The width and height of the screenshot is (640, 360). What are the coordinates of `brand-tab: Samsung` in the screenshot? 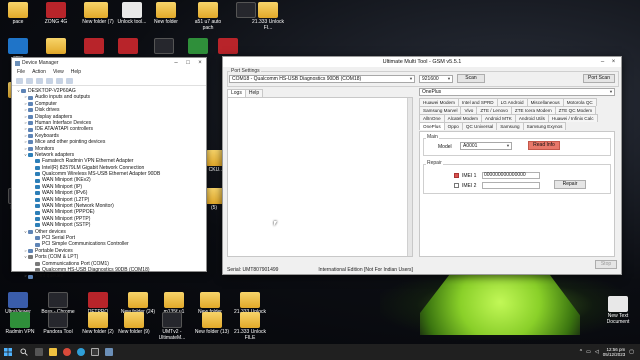 It's located at (510, 126).